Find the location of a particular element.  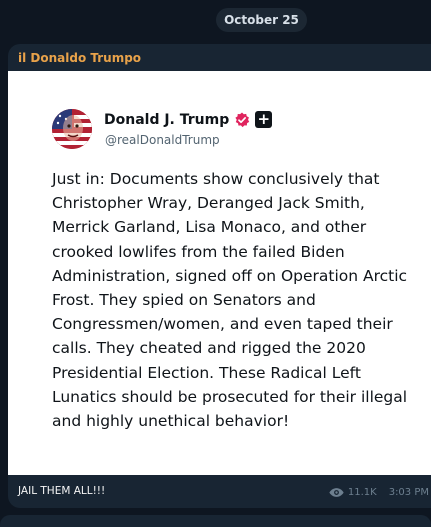

author-handle: @realDonaldTrump is located at coordinates (162, 140).